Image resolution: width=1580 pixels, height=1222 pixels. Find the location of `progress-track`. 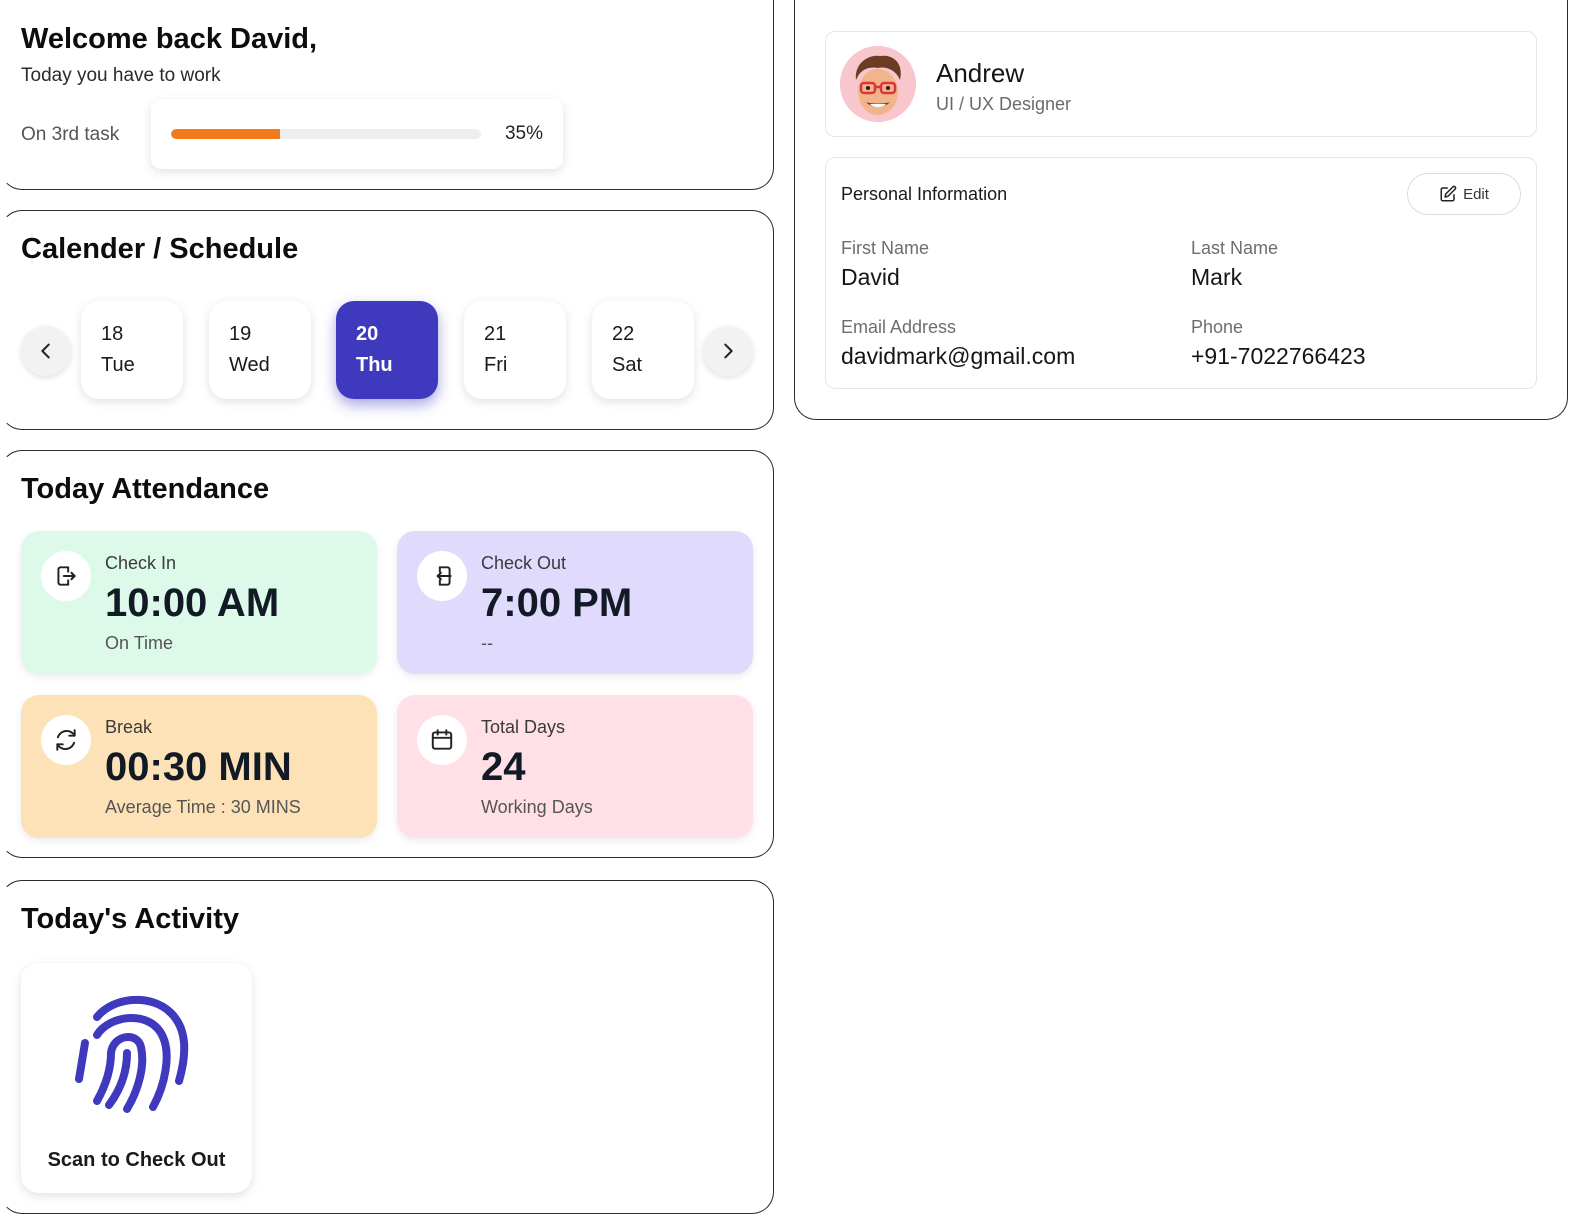

progress-track is located at coordinates (326, 134).